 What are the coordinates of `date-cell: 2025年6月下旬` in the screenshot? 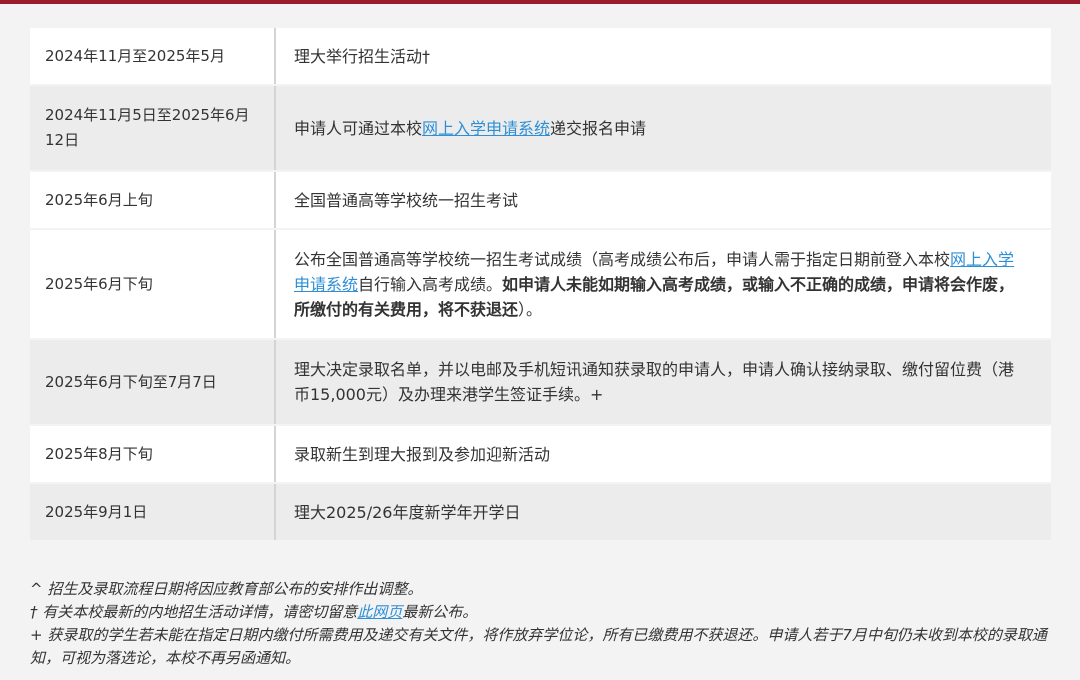 It's located at (153, 284).